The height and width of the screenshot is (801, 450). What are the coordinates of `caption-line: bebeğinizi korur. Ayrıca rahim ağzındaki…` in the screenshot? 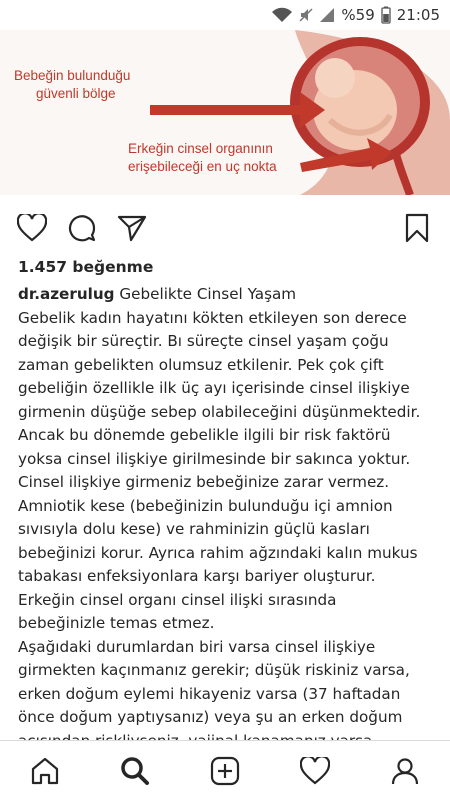 It's located at (218, 552).